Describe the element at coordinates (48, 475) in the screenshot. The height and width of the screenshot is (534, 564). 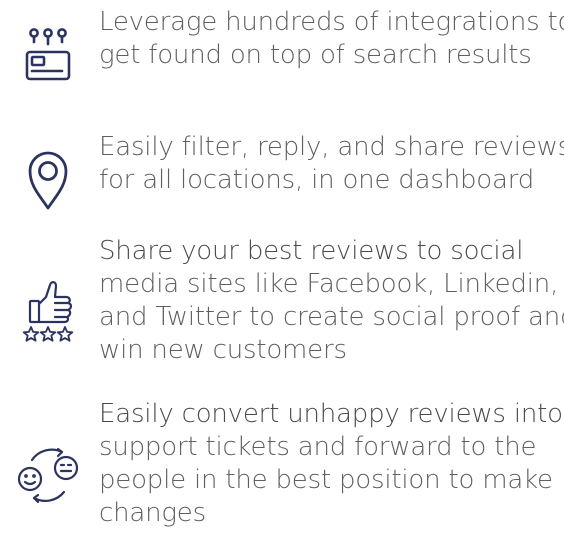
I see `unhappy-to-happy-cycle-icon` at that location.